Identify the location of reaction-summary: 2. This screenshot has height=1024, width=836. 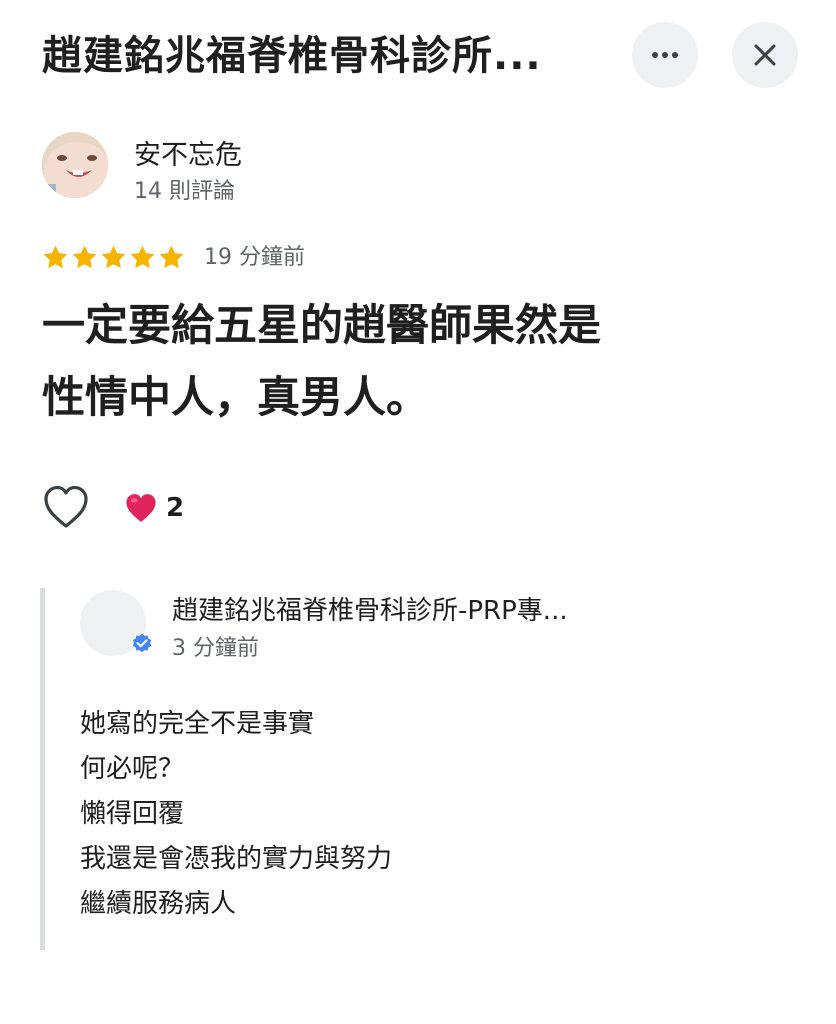
(154, 508).